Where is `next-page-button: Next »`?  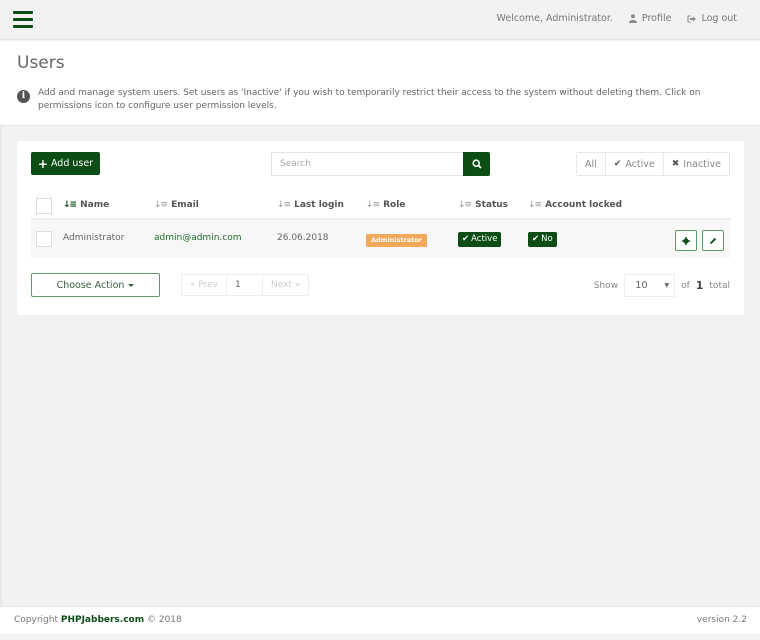 next-page-button: Next » is located at coordinates (285, 285).